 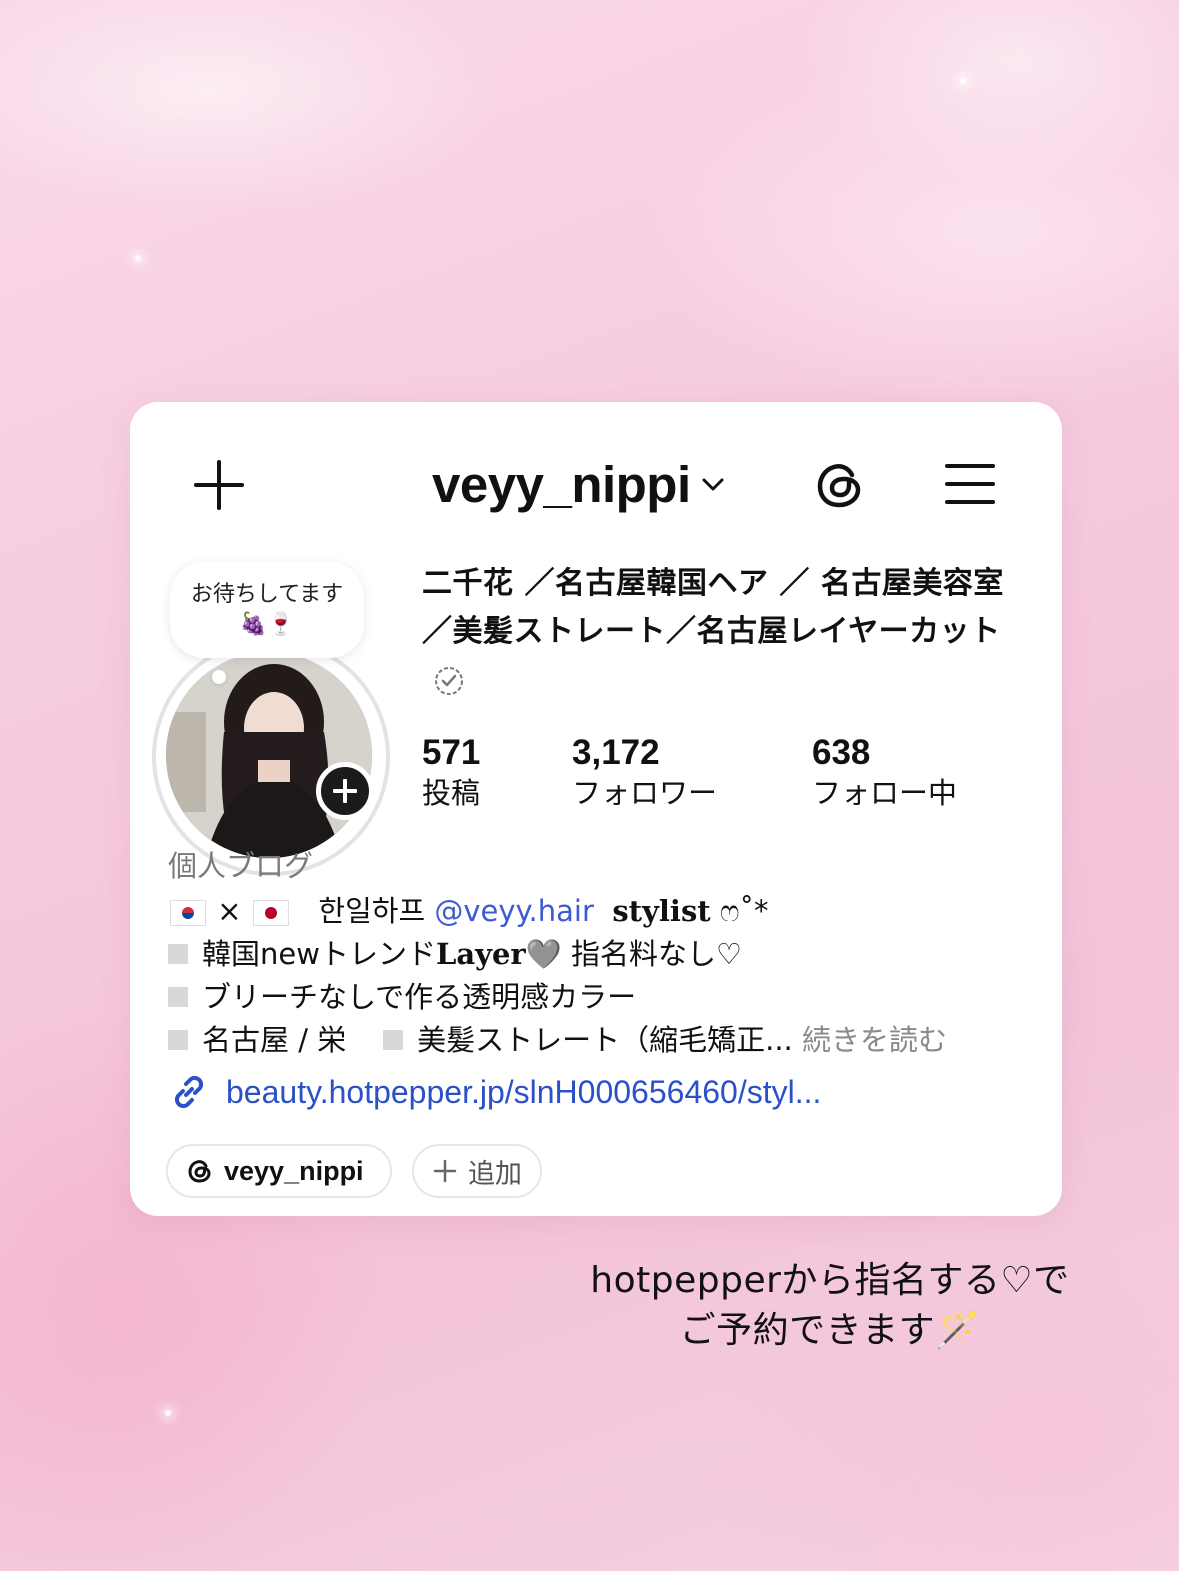 I want to click on display-name-text: 二千花 ／名古屋韓国ヘア ／ 名古屋美容室／美髪ストレート／名古屋レイヤーカット, so click(x=713, y=607).